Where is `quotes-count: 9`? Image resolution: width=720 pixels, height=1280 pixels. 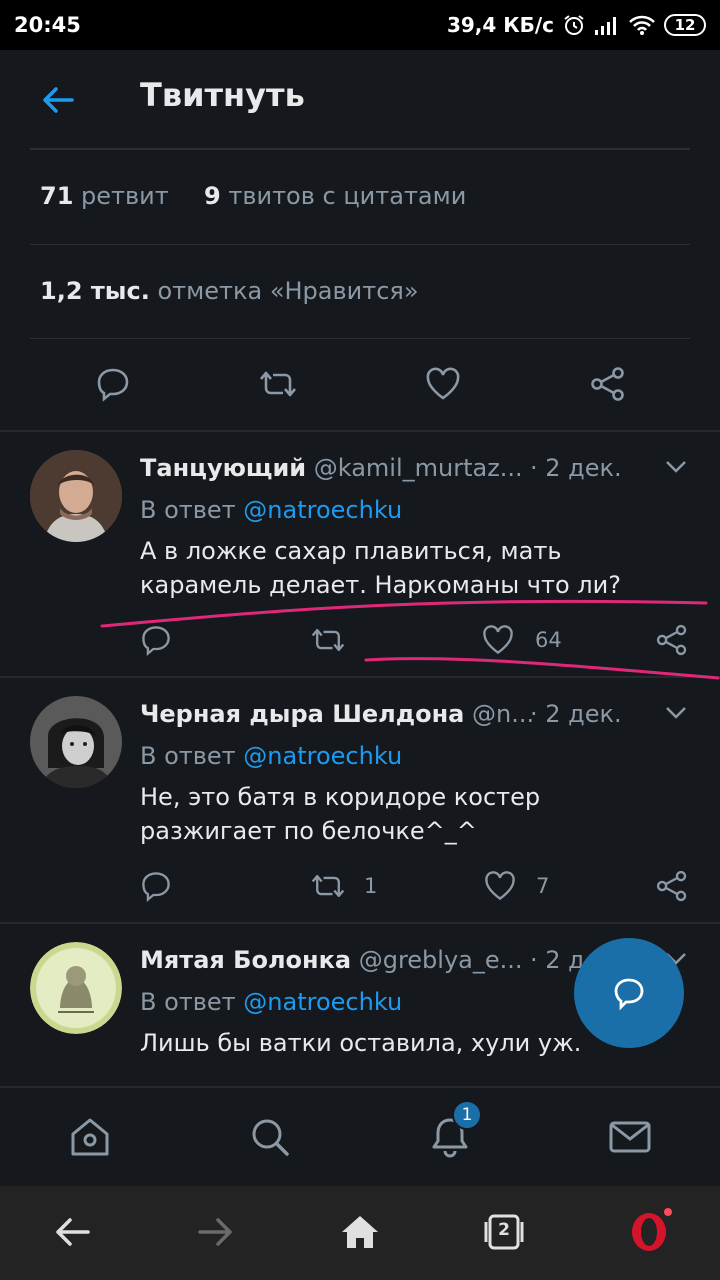
quotes-count: 9 is located at coordinates (212, 196).